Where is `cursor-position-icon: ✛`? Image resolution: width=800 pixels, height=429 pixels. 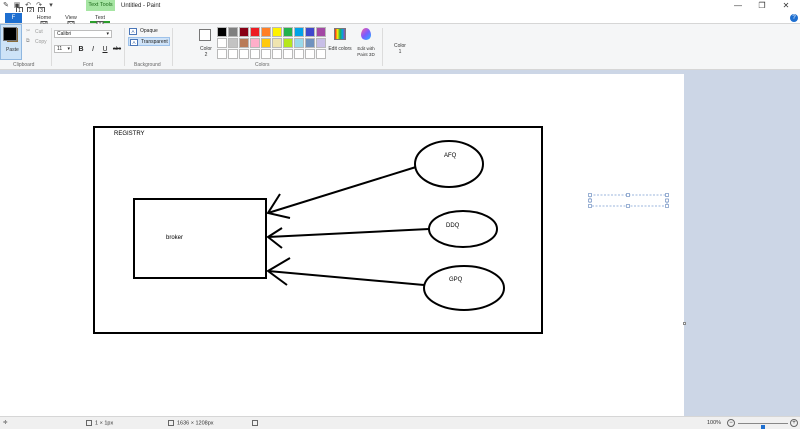
cursor-position-icon: ✛ is located at coordinates (5, 423).